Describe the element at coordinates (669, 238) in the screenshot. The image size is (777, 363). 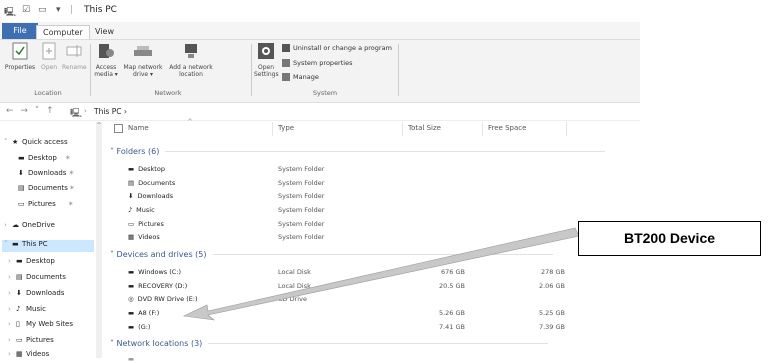
I see `callout-label: BT200 Device` at that location.